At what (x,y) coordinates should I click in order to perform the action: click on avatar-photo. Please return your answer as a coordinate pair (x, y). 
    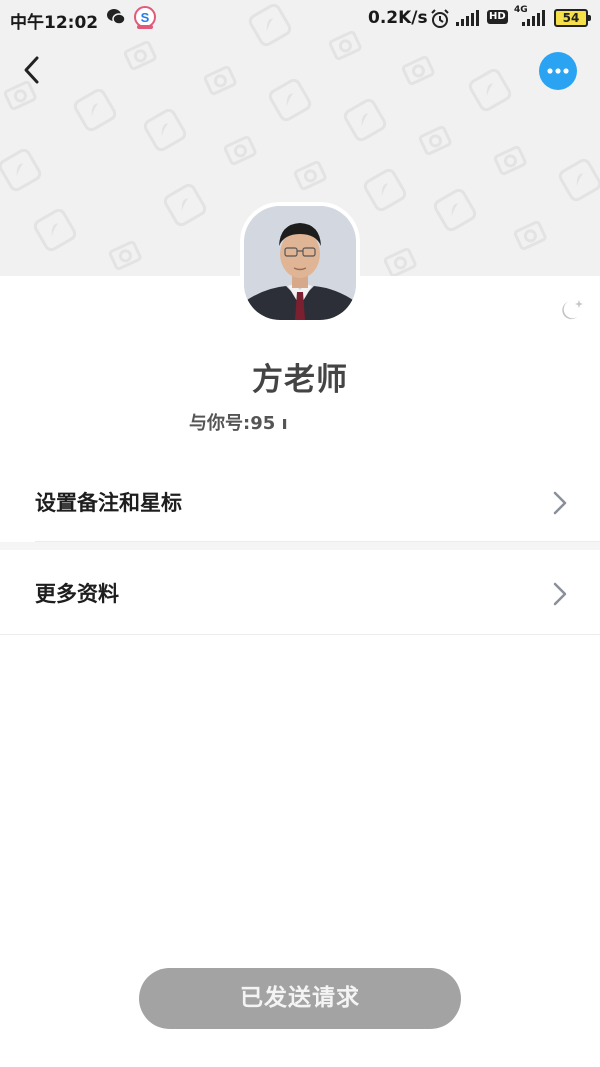
    Looking at the image, I should click on (300, 263).